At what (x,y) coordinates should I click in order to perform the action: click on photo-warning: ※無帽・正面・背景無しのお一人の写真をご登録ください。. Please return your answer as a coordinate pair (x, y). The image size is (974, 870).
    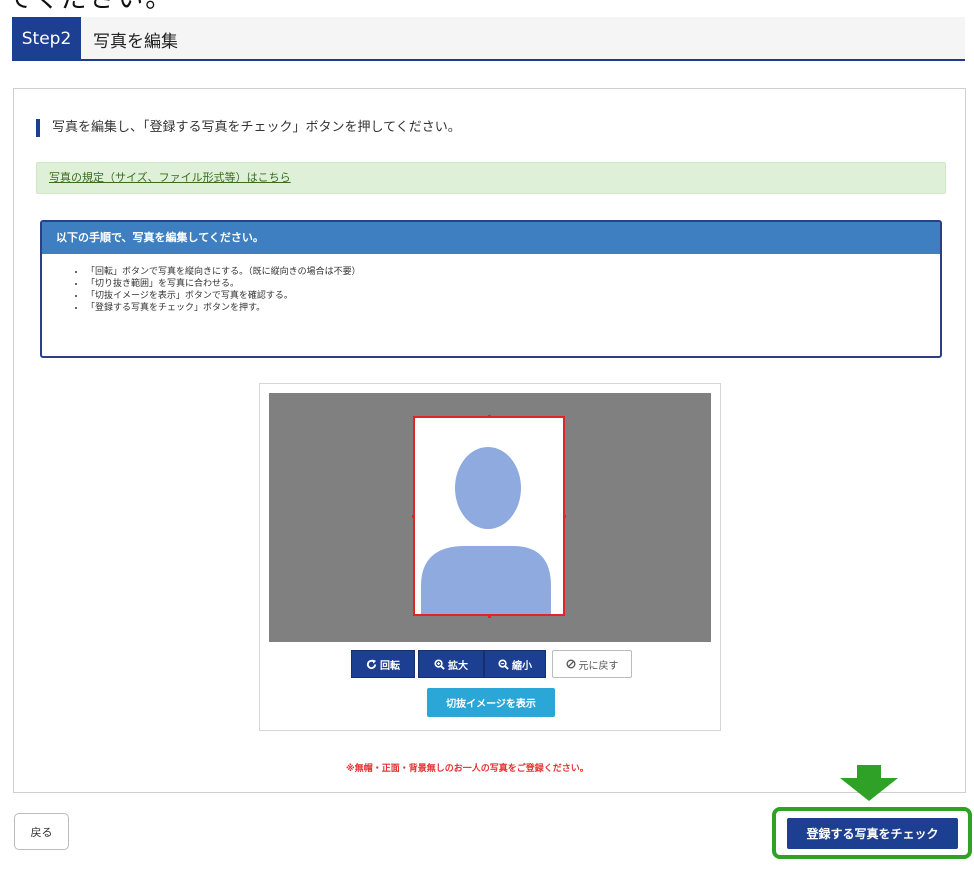
    Looking at the image, I should click on (467, 769).